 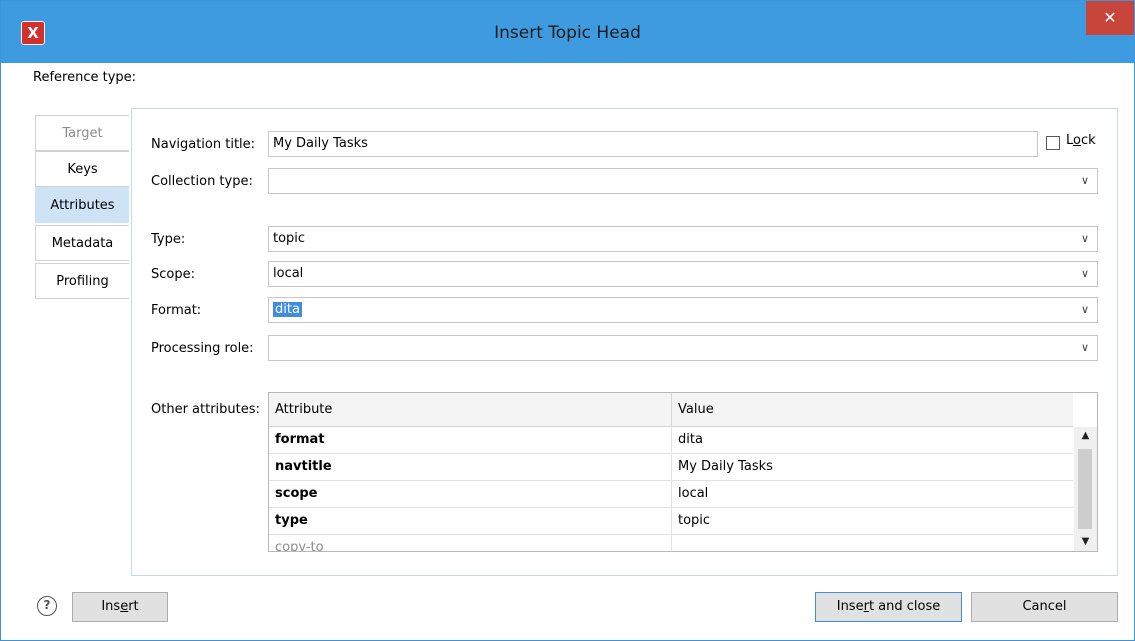 I want to click on table-scrollbar: ▲ ▼, so click(x=1085, y=489).